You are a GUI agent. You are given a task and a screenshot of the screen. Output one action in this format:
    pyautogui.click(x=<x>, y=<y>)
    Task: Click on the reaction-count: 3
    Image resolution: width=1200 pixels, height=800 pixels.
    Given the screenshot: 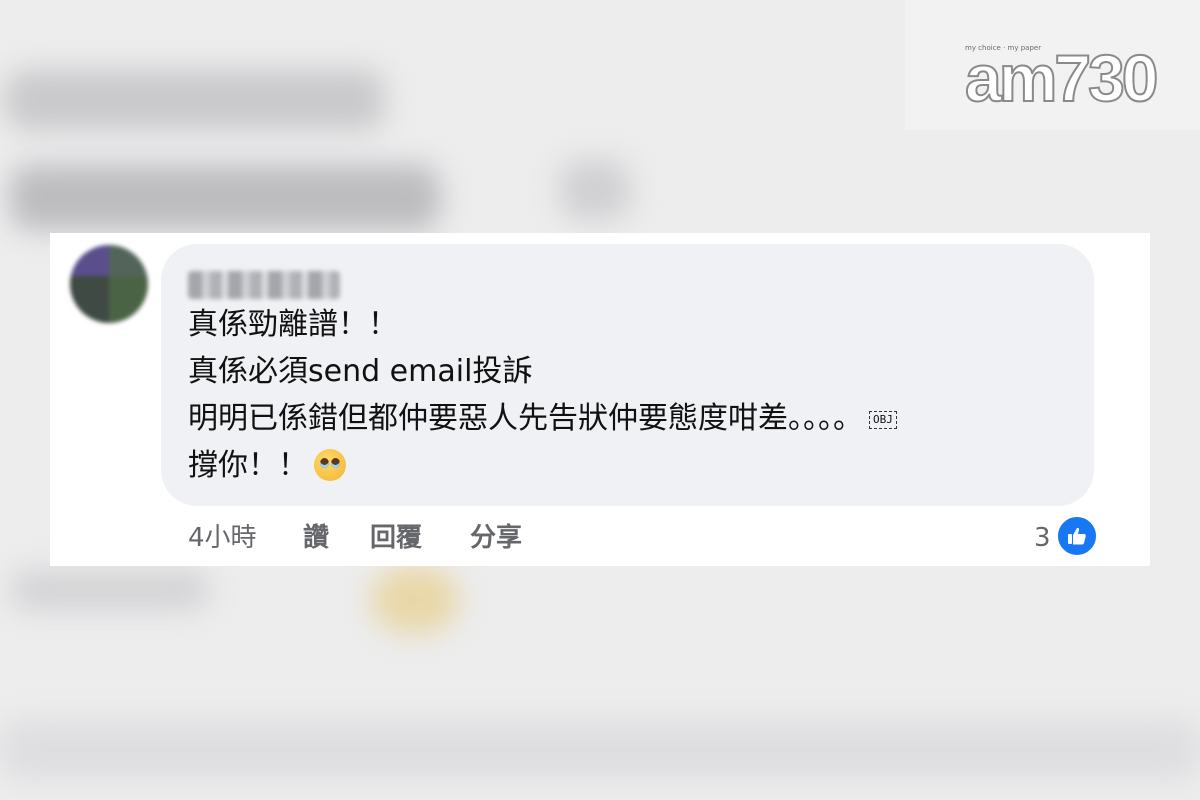 What is the action you would take?
    pyautogui.click(x=1042, y=538)
    